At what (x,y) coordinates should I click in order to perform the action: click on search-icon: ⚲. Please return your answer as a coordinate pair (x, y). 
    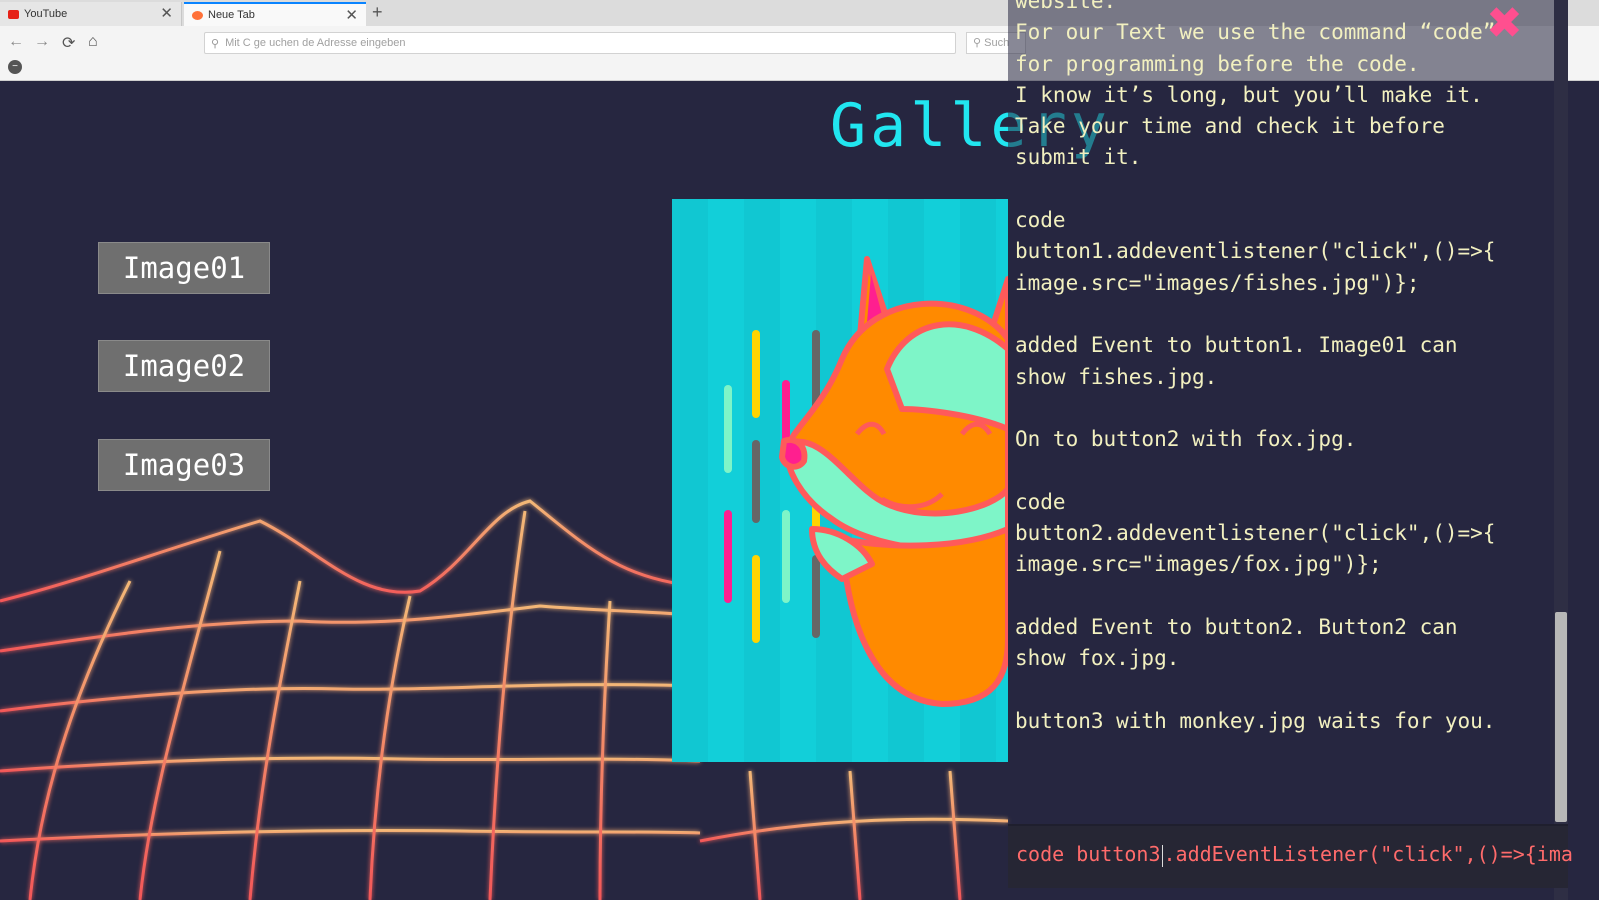
    Looking at the image, I should click on (215, 43).